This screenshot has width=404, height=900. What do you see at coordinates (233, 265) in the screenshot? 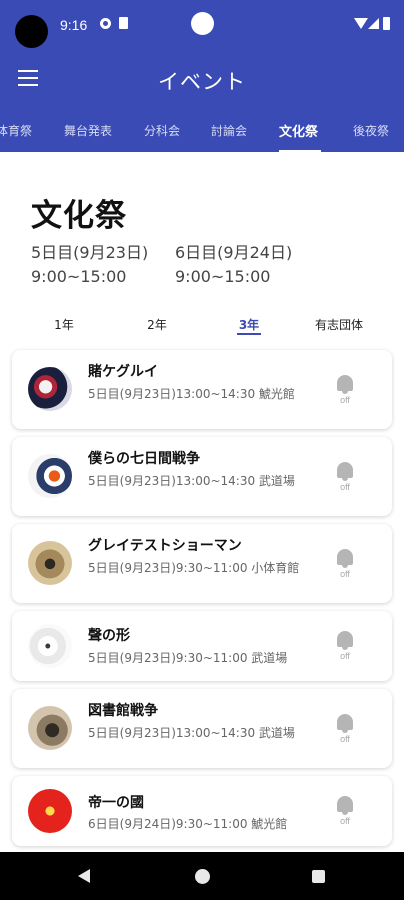
I see `date-block-day6: 6日目(9月24日) 9:00~15:00` at bounding box center [233, 265].